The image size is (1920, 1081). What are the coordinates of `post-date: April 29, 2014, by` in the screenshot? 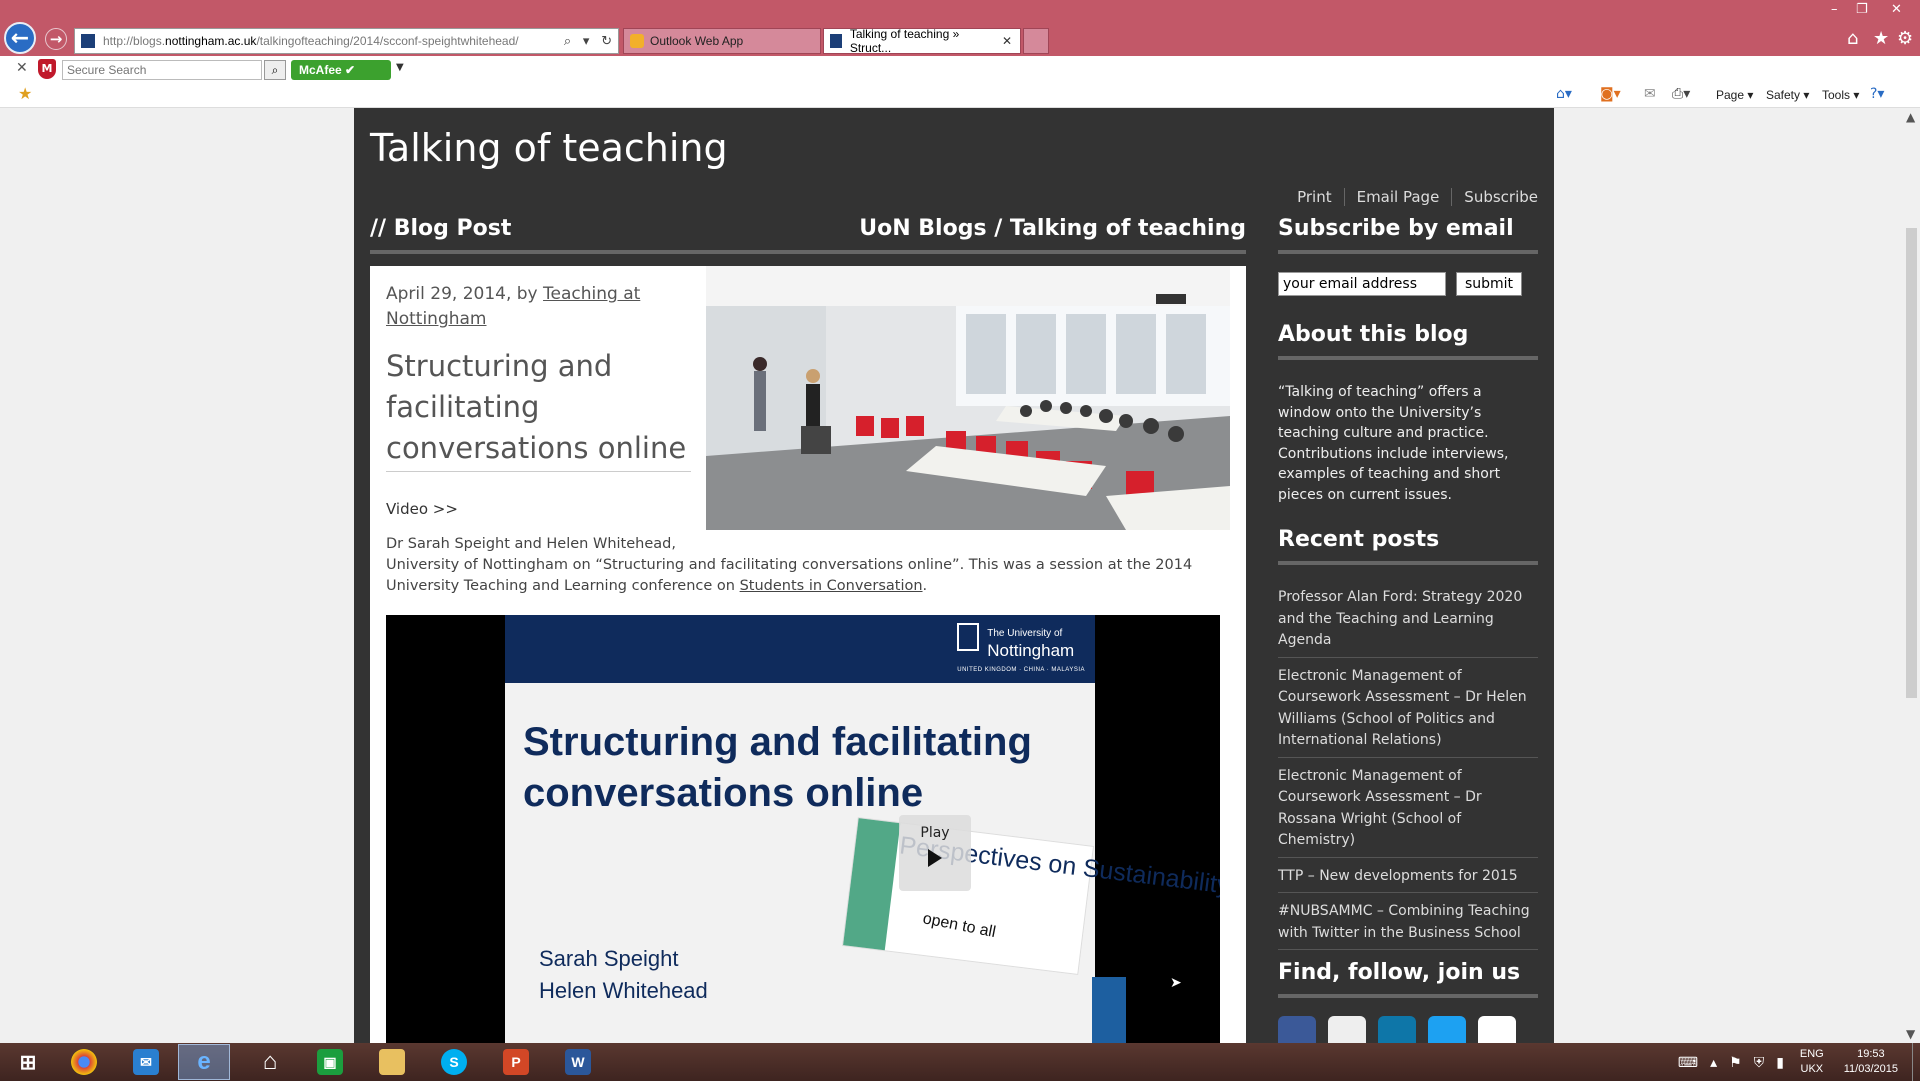 It's located at (465, 294).